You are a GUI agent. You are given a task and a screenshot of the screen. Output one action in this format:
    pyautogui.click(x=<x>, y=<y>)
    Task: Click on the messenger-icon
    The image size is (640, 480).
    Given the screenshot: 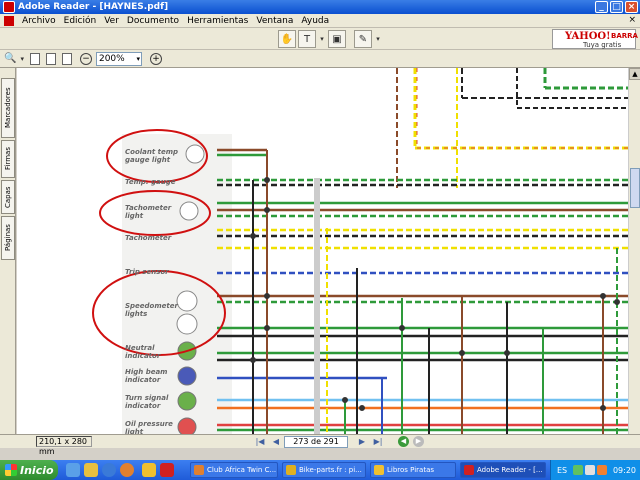 What is the action you would take?
    pyautogui.click(x=91, y=470)
    